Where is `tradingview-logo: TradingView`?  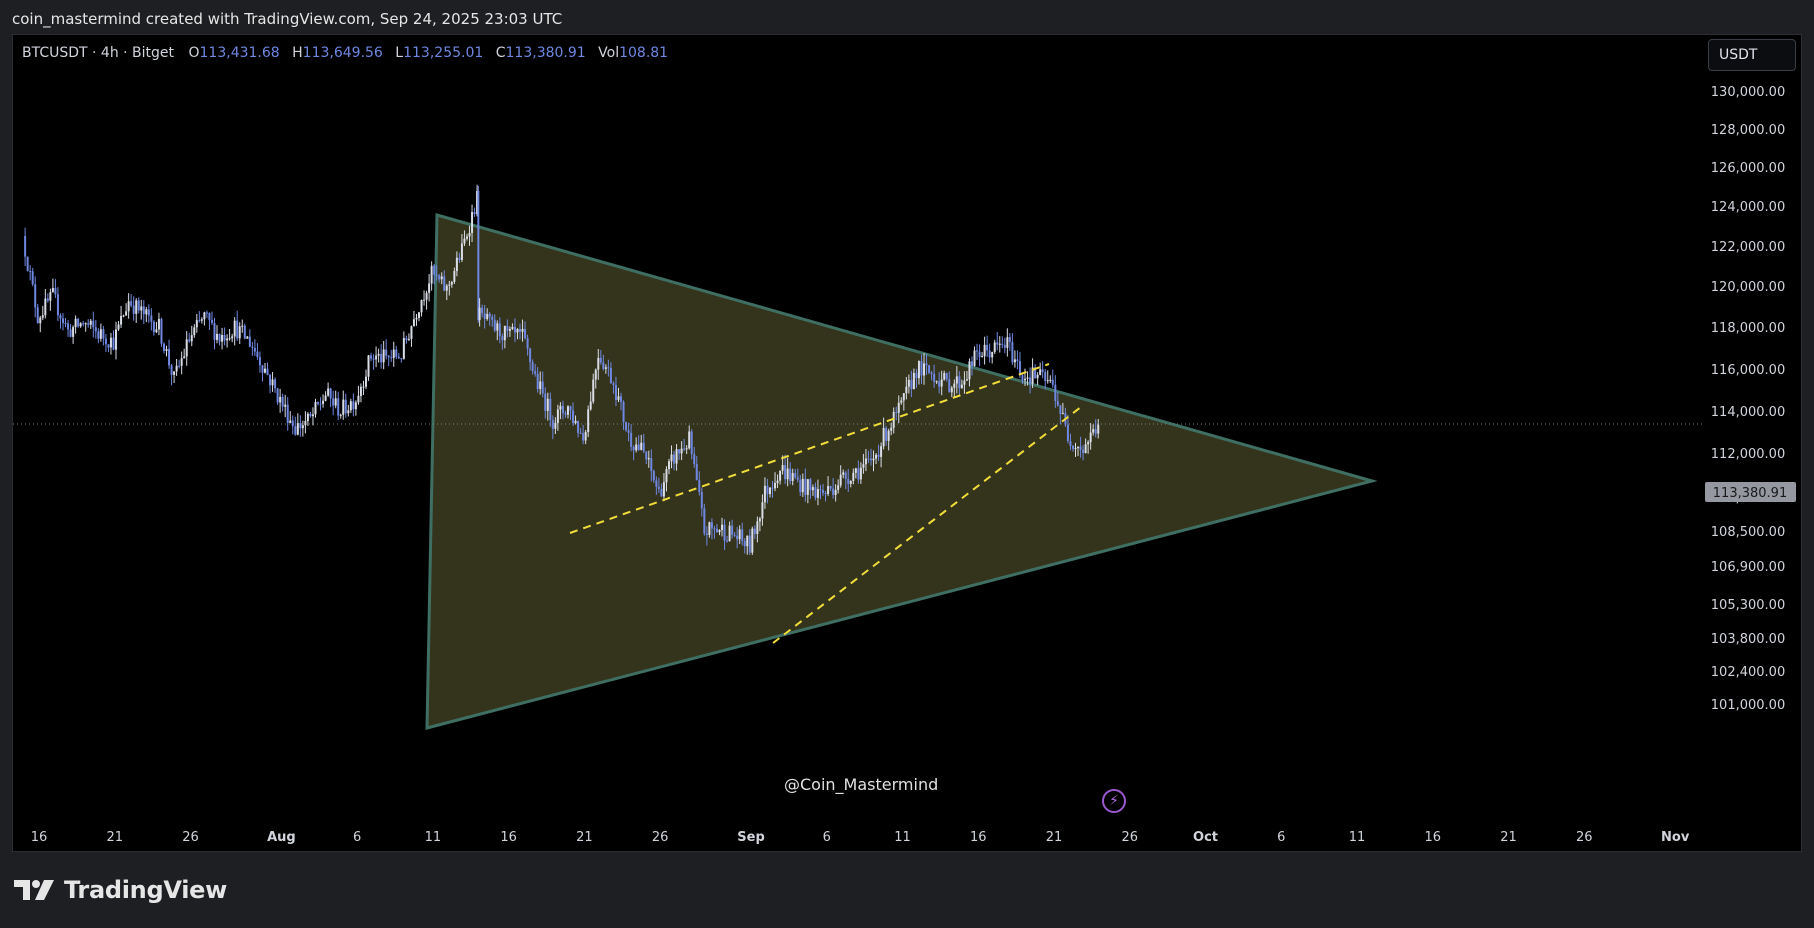
tradingview-logo: TradingView is located at coordinates (120, 890).